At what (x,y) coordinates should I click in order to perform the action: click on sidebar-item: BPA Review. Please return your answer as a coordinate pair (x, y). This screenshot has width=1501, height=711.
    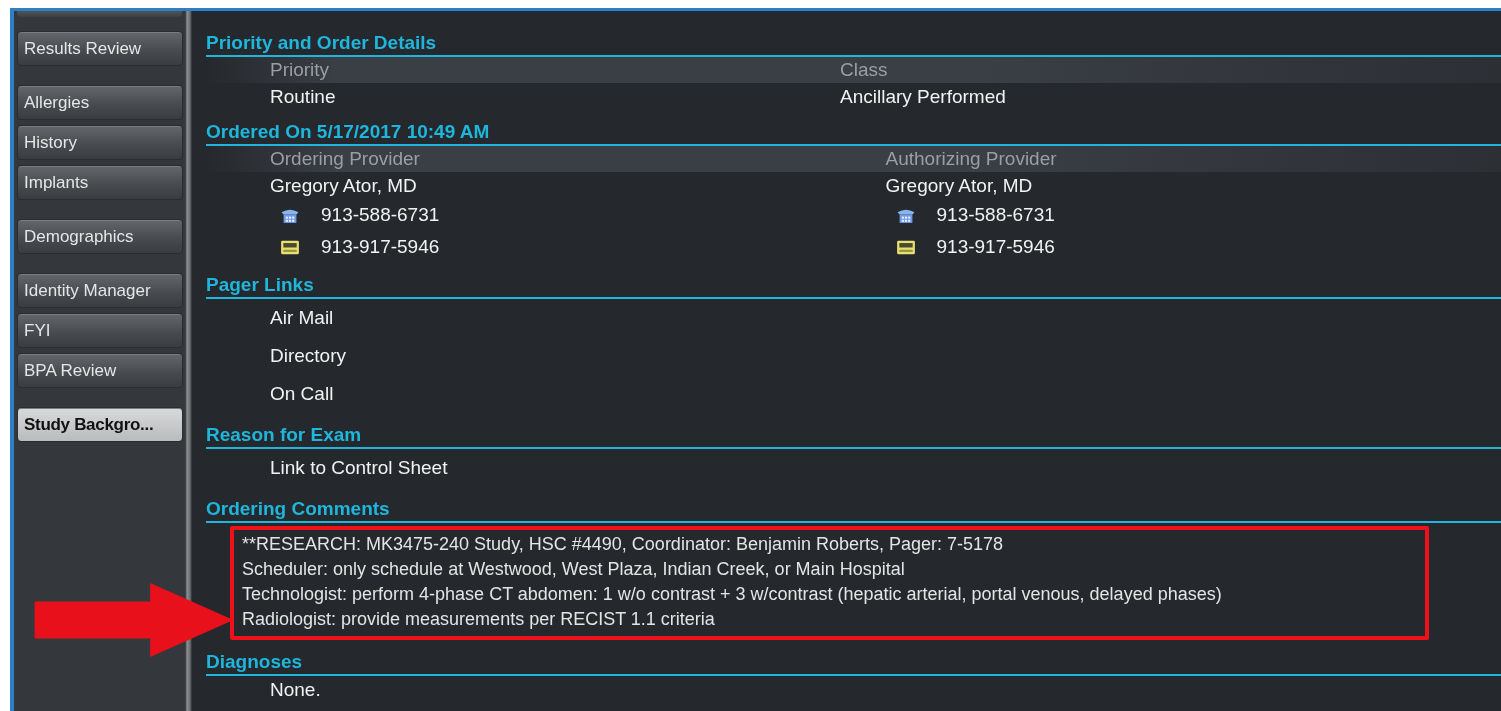
    Looking at the image, I should click on (100, 370).